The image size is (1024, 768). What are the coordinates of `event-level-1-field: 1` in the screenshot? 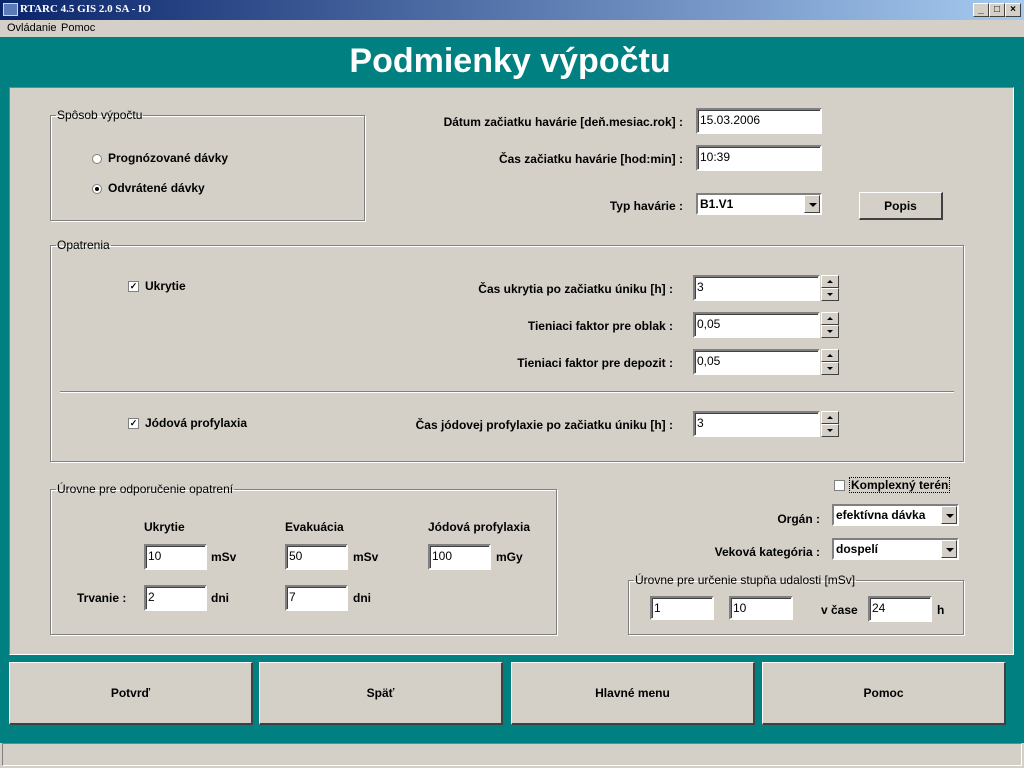 It's located at (682, 608).